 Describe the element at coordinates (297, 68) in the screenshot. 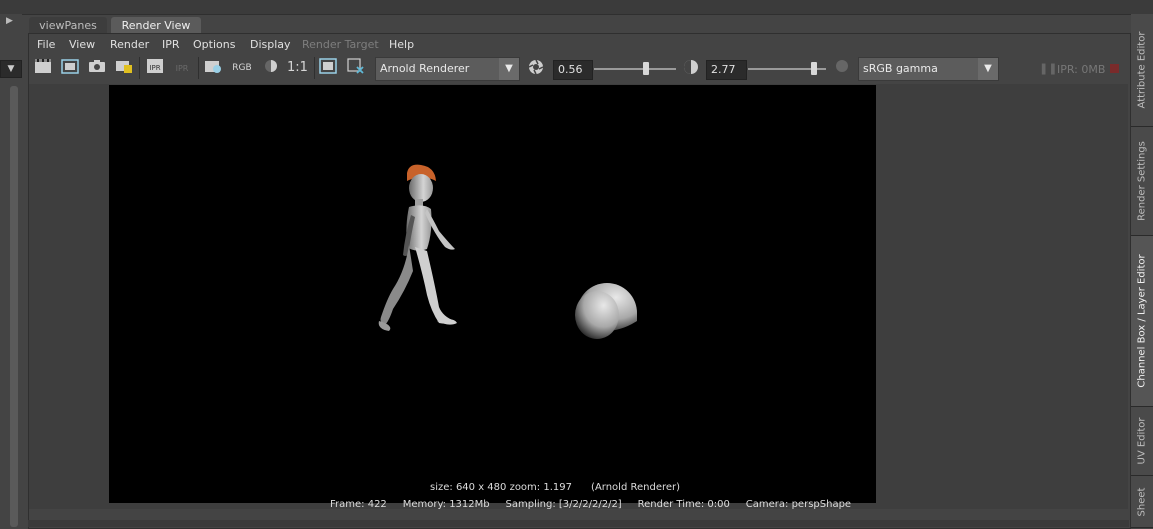

I see `real-size-button: 1:1` at that location.